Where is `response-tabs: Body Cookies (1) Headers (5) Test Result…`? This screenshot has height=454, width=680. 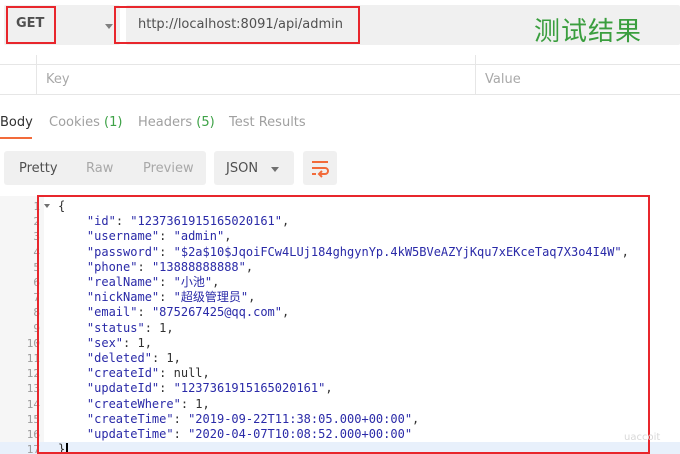
response-tabs: Body Cookies (1) Headers (5) Test Result… is located at coordinates (340, 123).